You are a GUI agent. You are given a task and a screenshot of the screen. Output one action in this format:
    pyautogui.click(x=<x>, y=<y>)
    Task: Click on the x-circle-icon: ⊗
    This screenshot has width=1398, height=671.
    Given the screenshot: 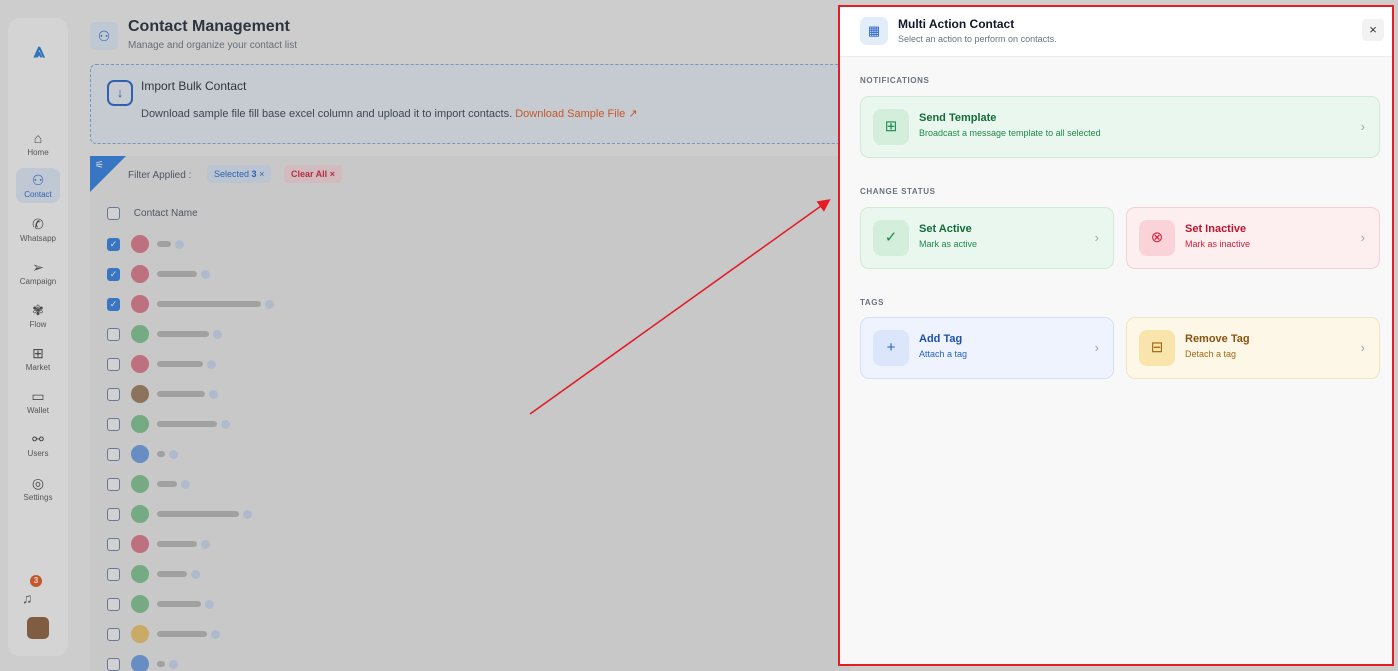 What is the action you would take?
    pyautogui.click(x=1157, y=238)
    